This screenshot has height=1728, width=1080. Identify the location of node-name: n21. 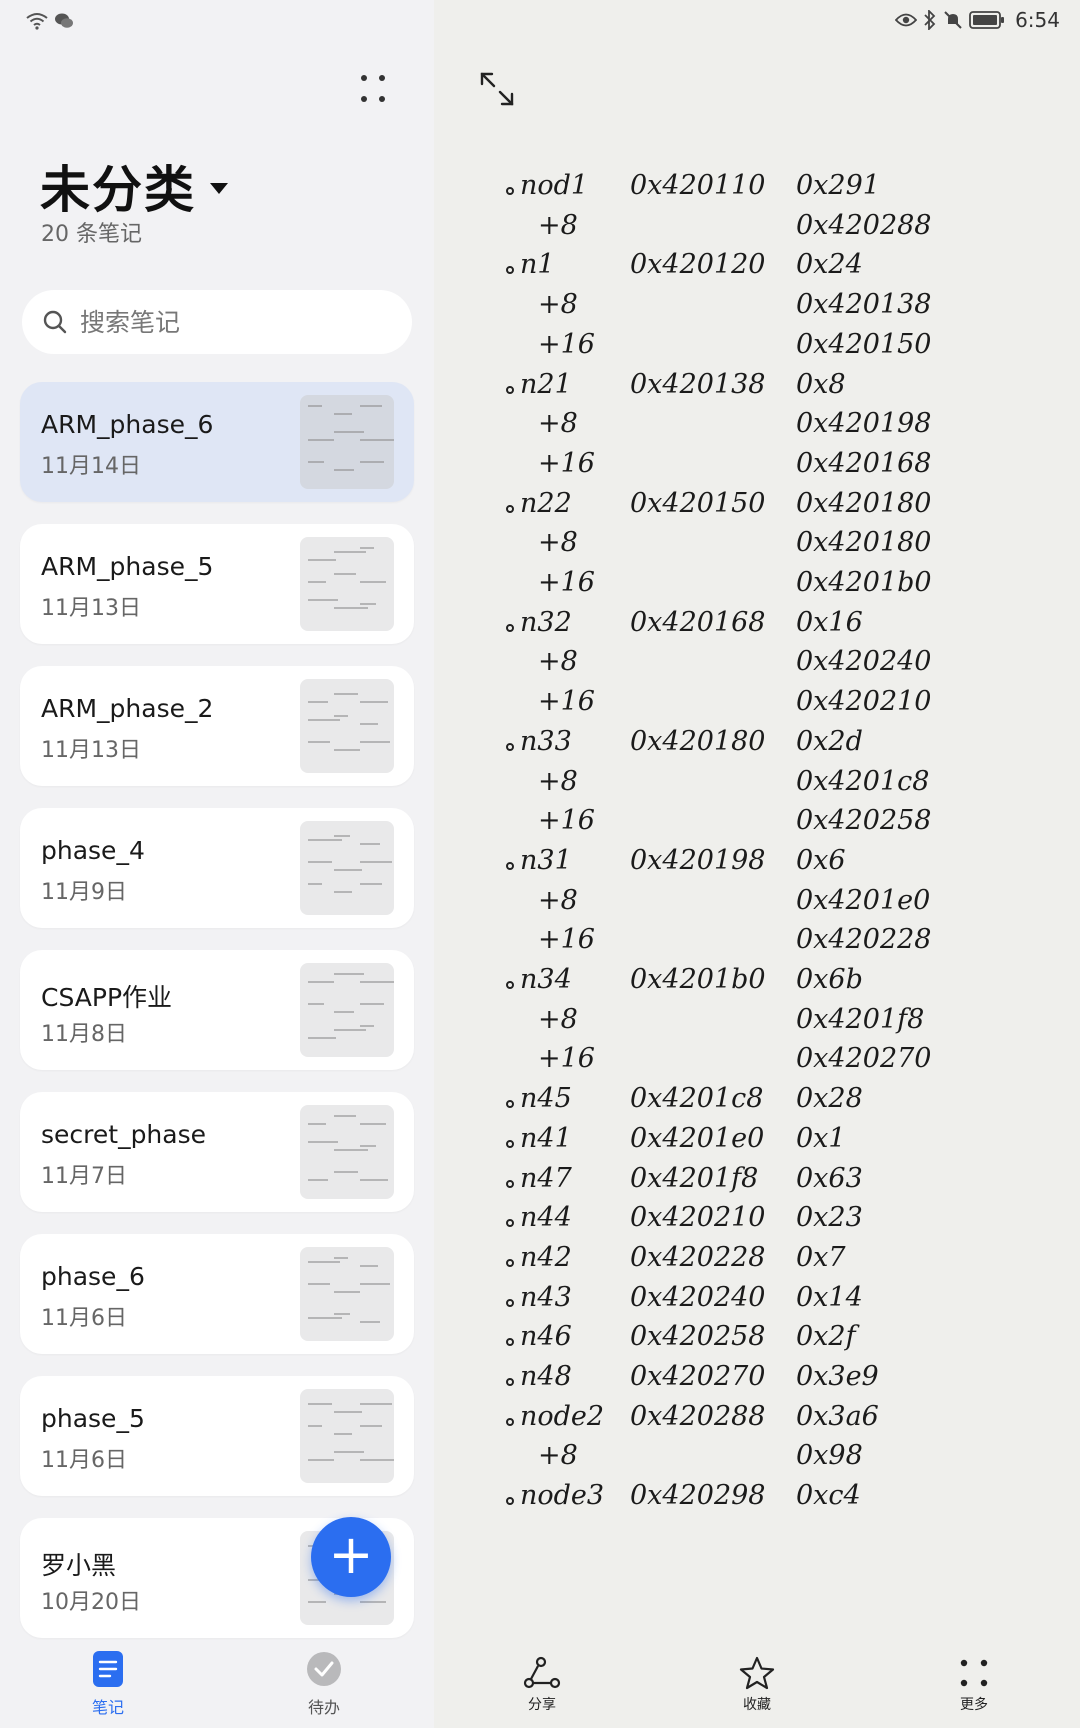
(546, 384).